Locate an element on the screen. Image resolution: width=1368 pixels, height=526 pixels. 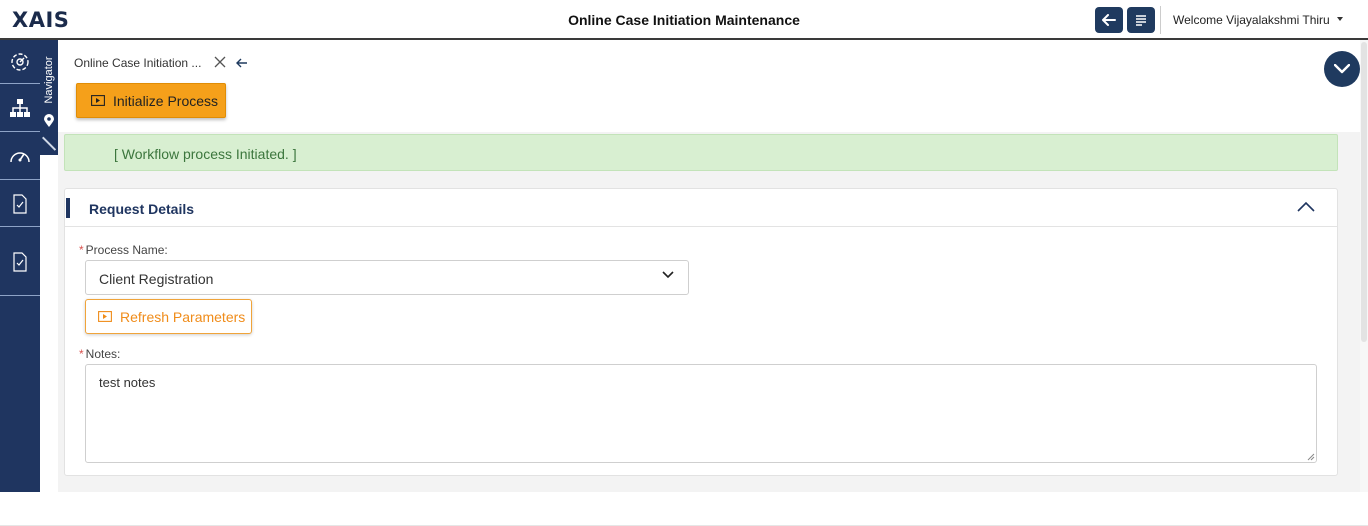
notes-value: test notes is located at coordinates (127, 382).